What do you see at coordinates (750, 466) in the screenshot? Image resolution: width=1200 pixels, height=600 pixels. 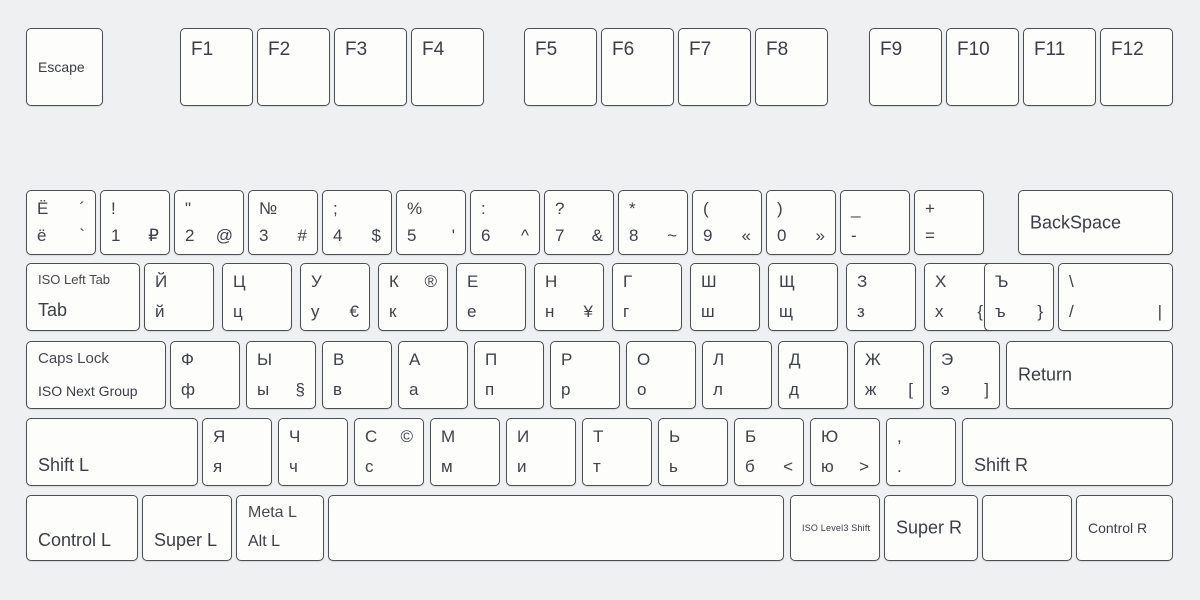 I see `key-level1: б` at bounding box center [750, 466].